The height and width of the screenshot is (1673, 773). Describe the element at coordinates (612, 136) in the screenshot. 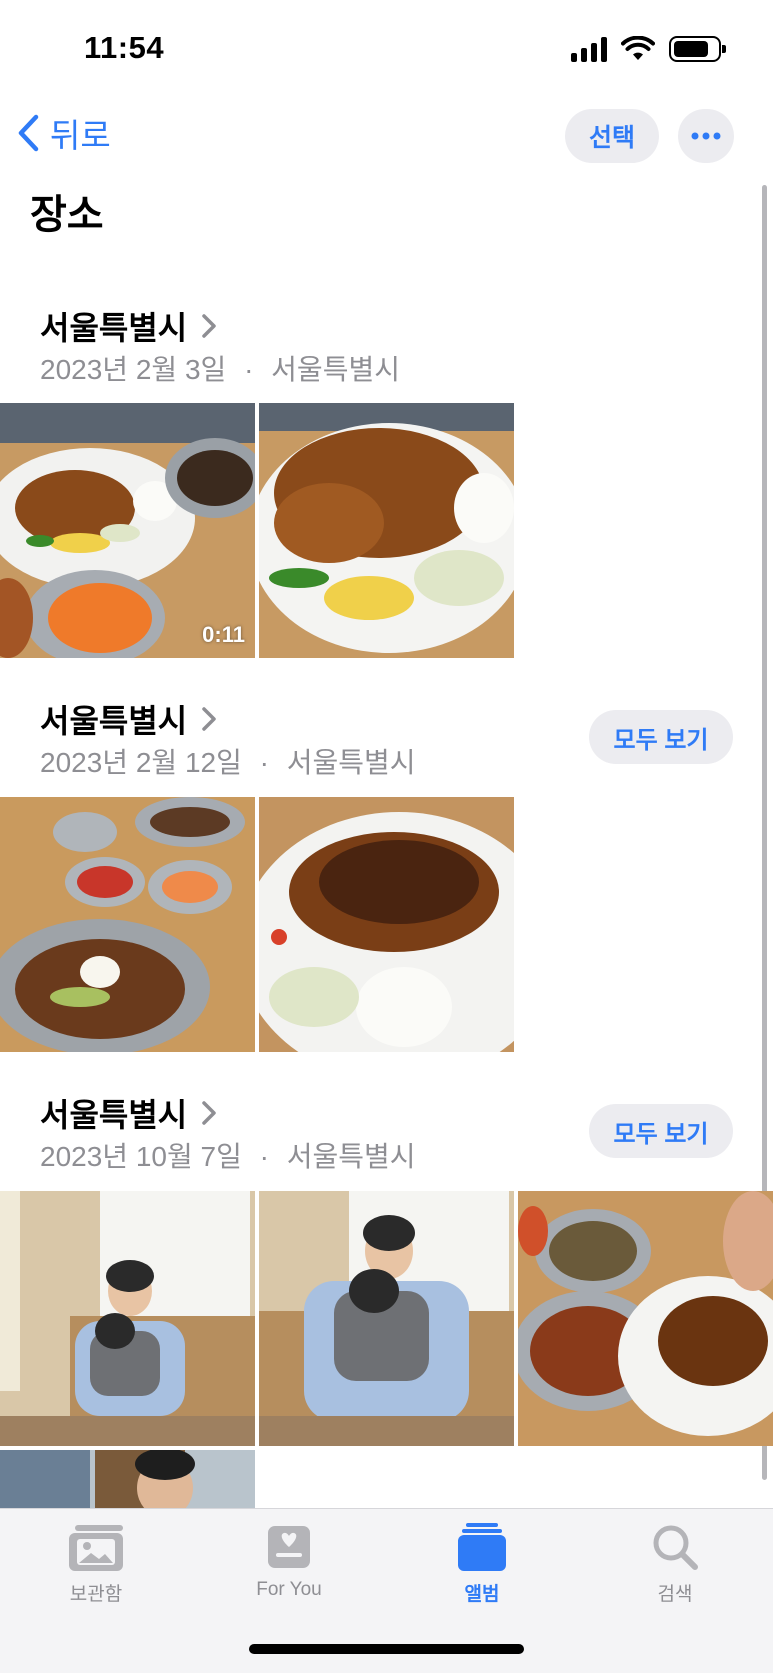

I see `select-button: 선택` at that location.